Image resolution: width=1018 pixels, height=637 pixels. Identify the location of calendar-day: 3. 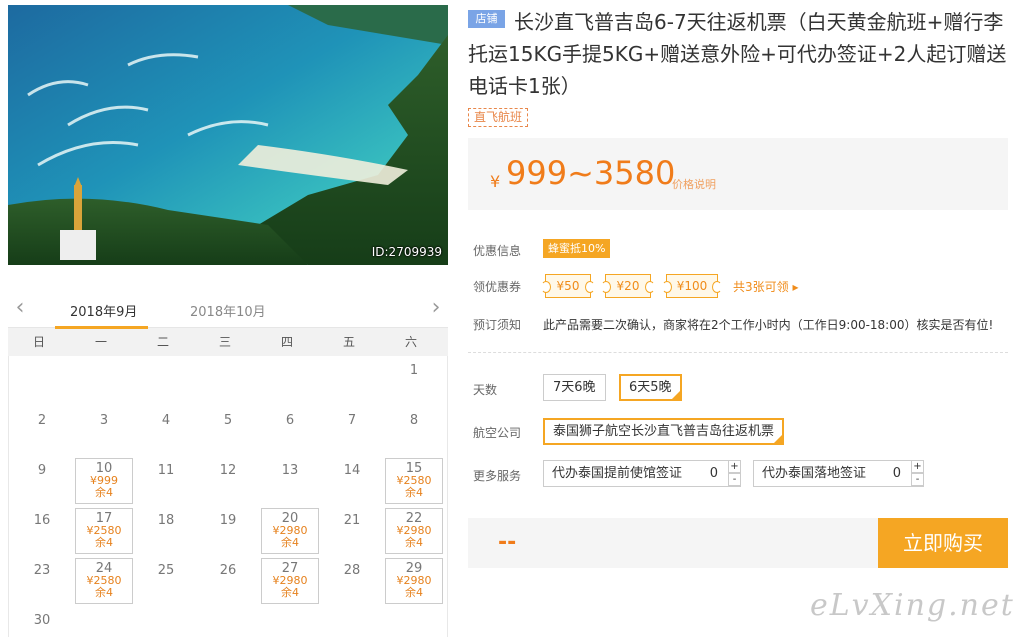
(104, 431).